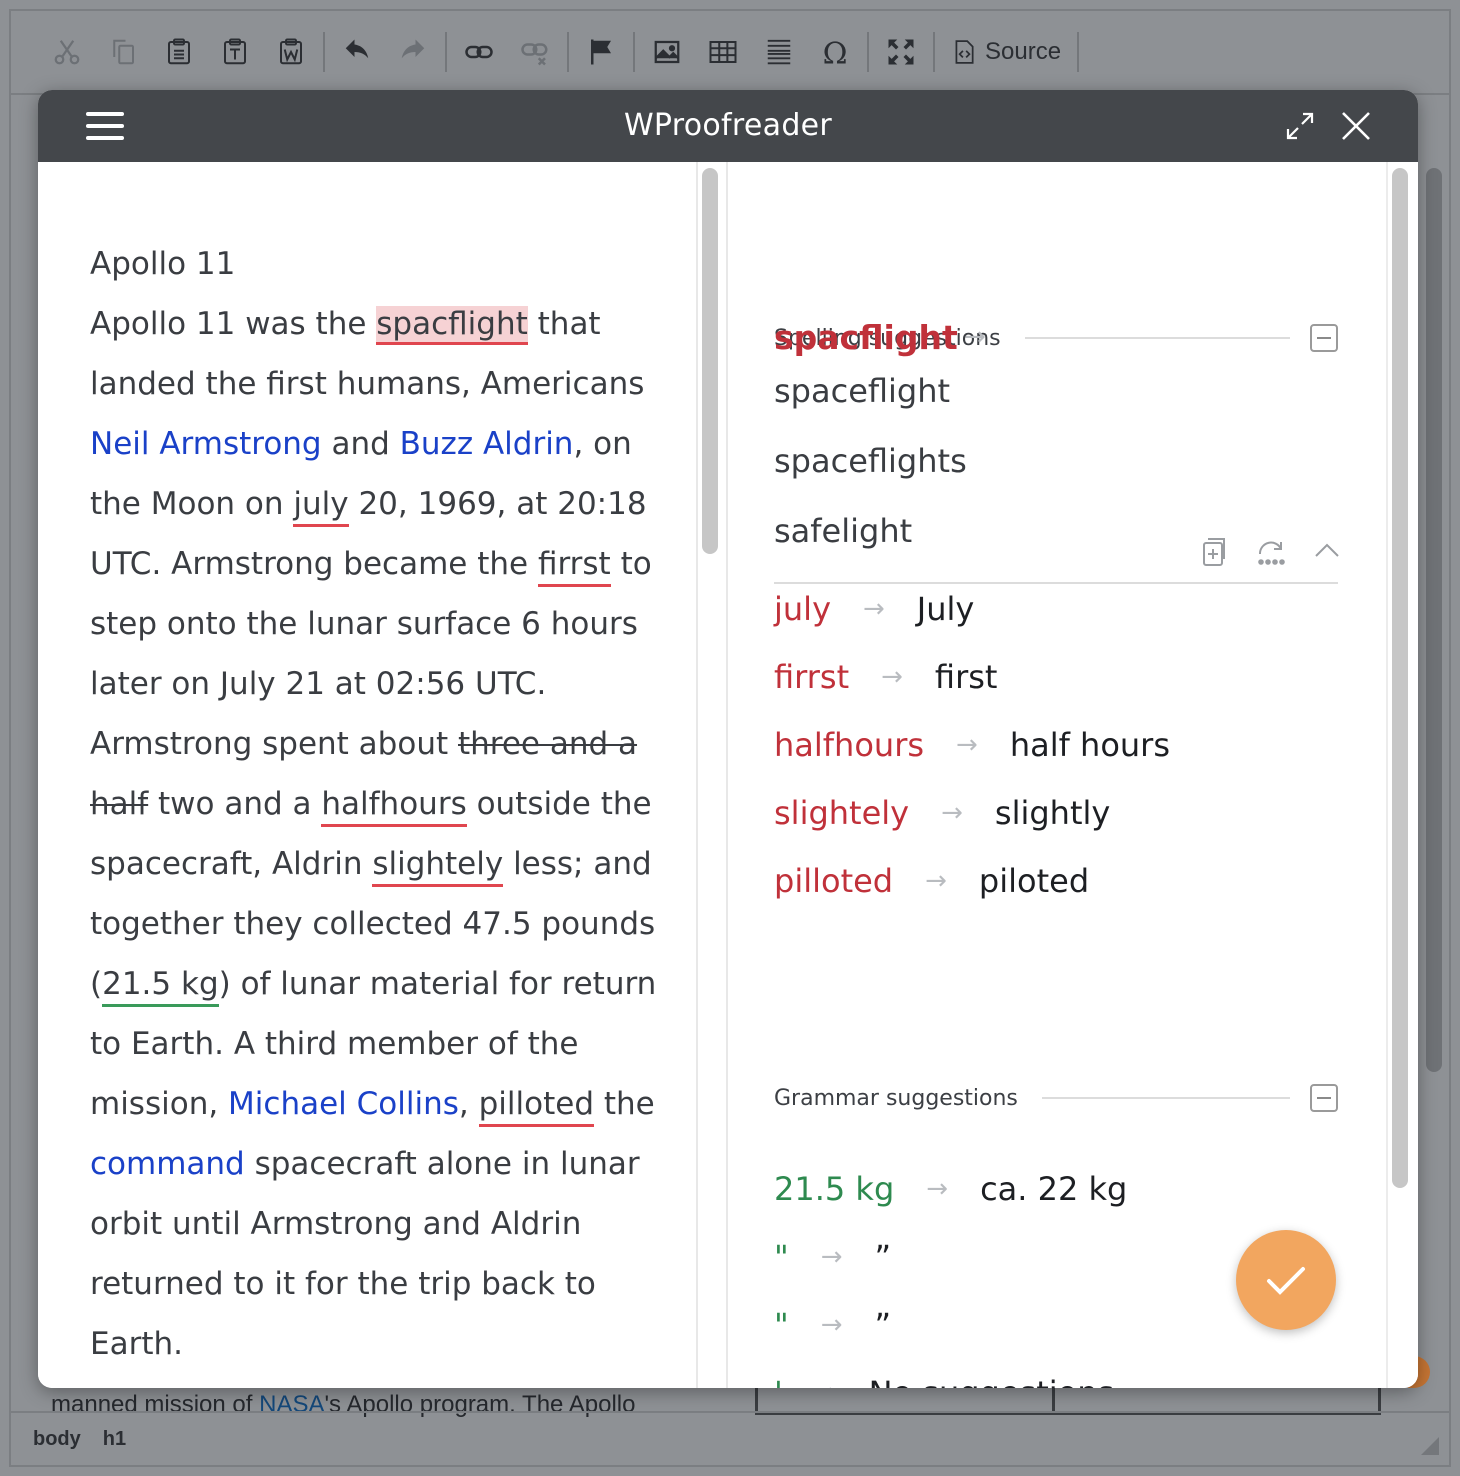 The image size is (1460, 1476). What do you see at coordinates (667, 52) in the screenshot?
I see `image-icon` at bounding box center [667, 52].